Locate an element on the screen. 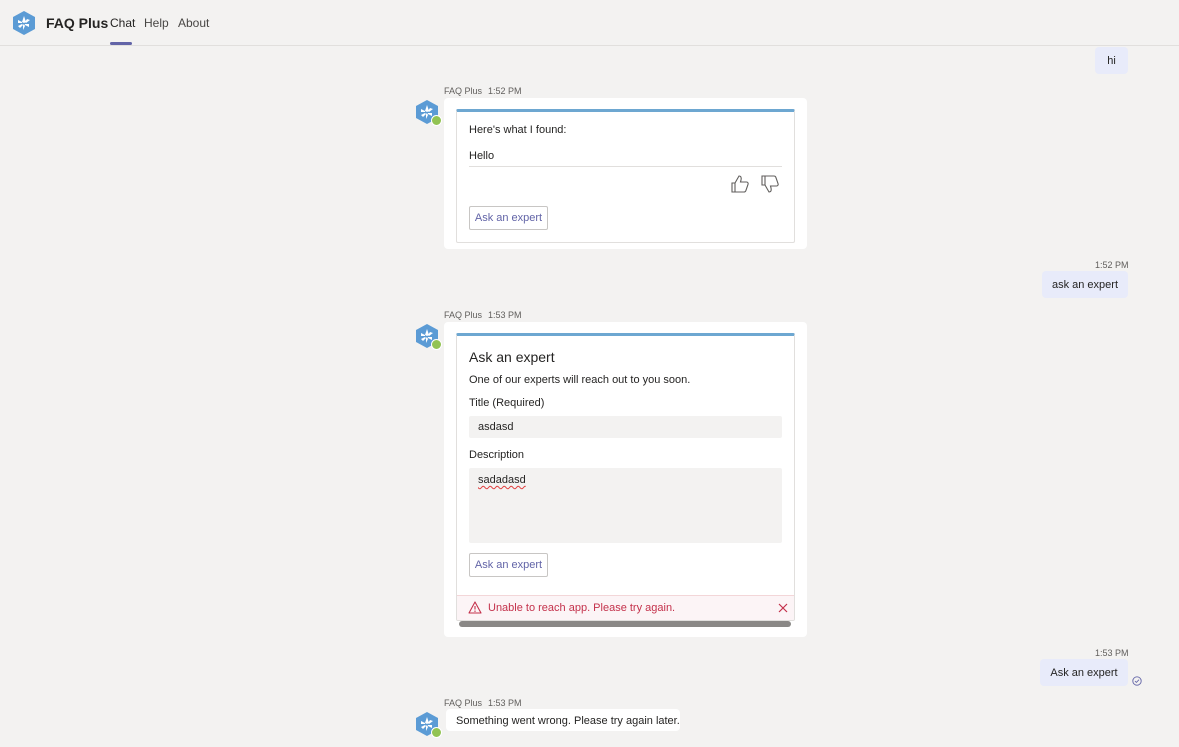 The width and height of the screenshot is (1179, 747). answer-card: Here's what I found: Hello Ask an expert is located at coordinates (625, 176).